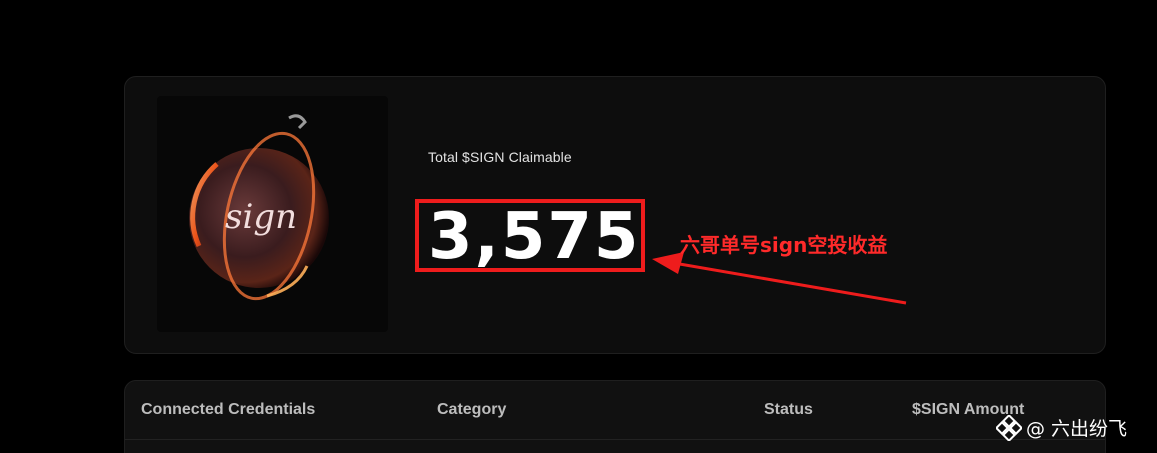 This screenshot has width=1157, height=453. Describe the element at coordinates (471, 410) in the screenshot. I see `column-header-category: Category` at that location.